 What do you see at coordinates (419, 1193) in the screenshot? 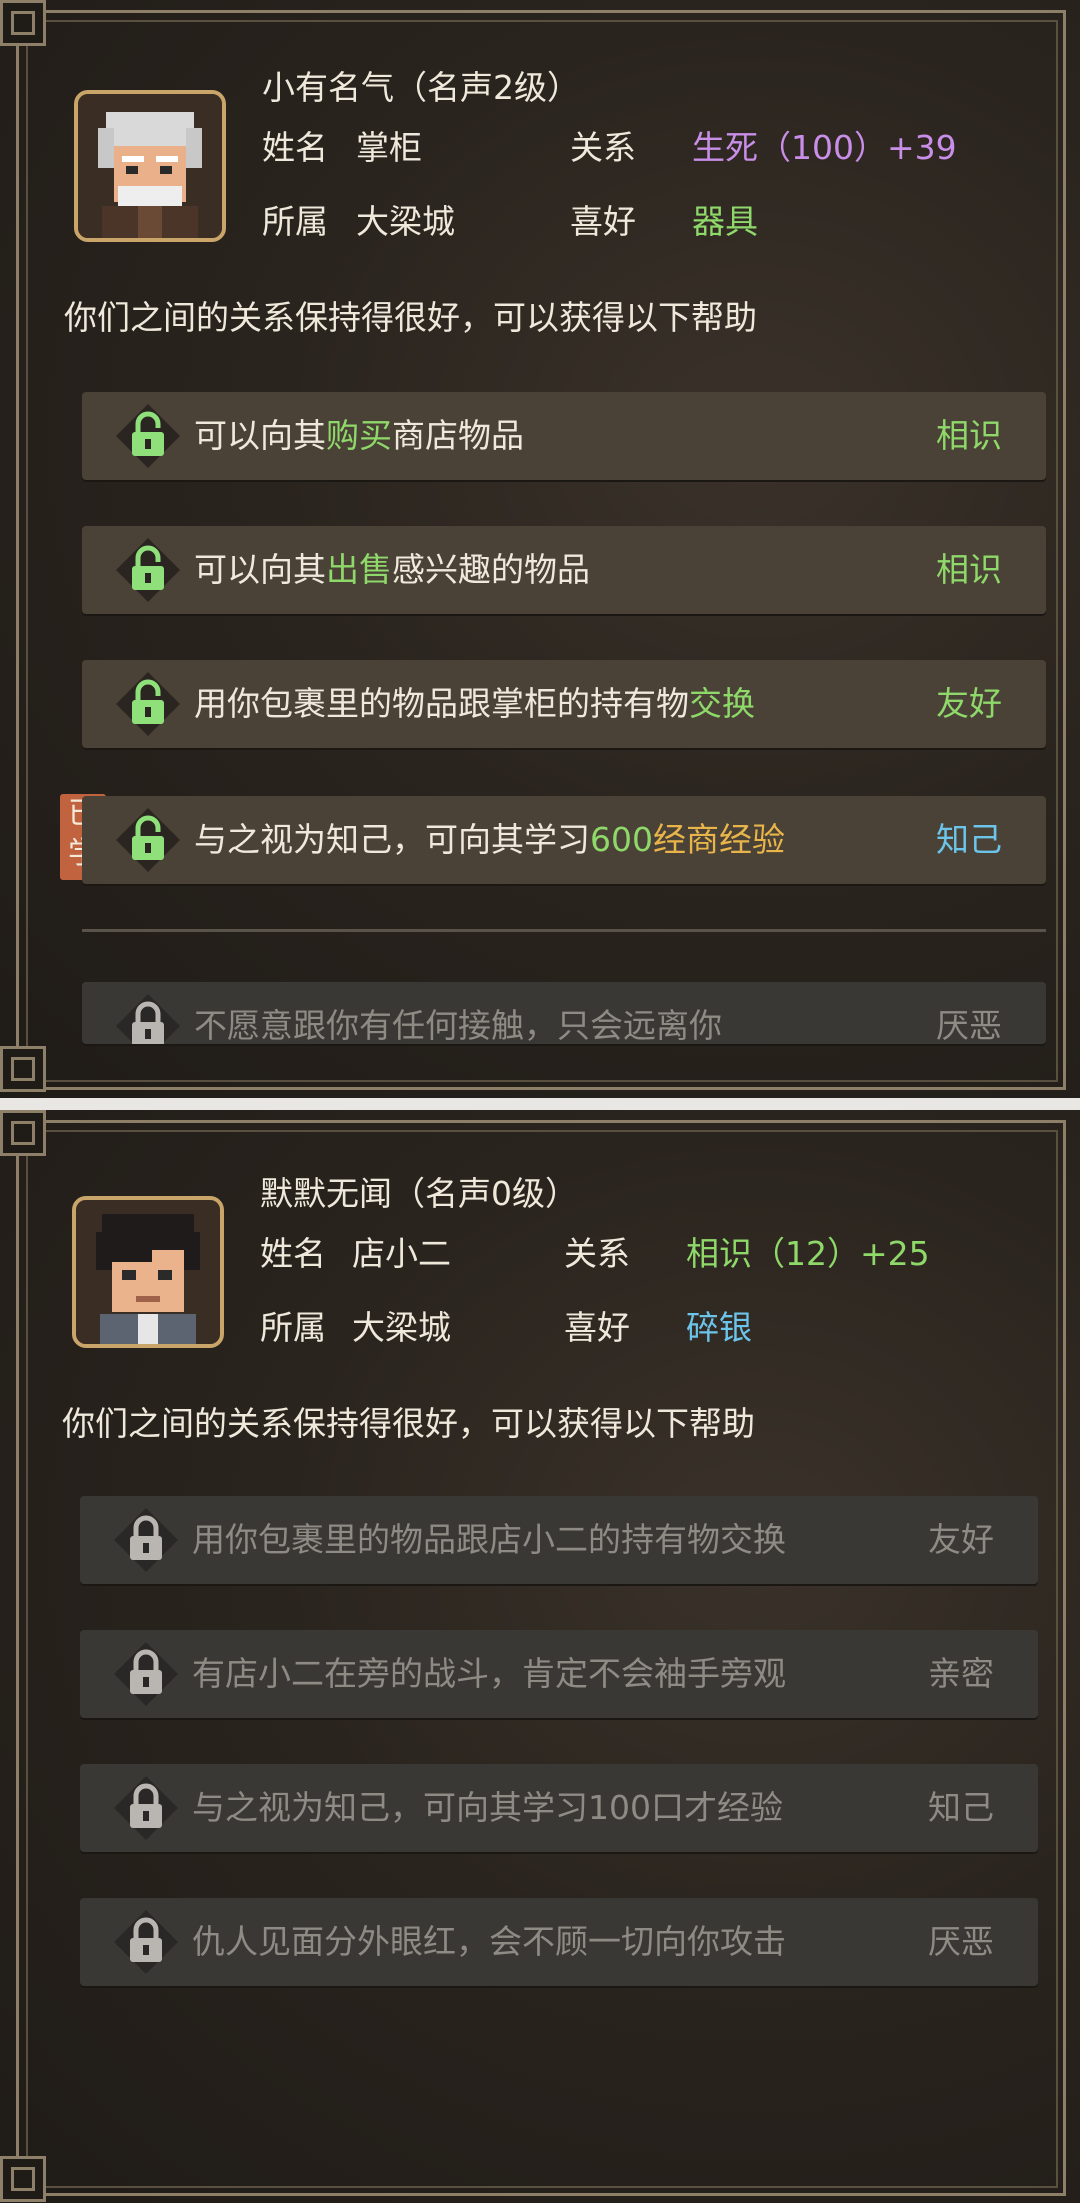
I see `fame-title: 默默无闻（名声0级）` at bounding box center [419, 1193].